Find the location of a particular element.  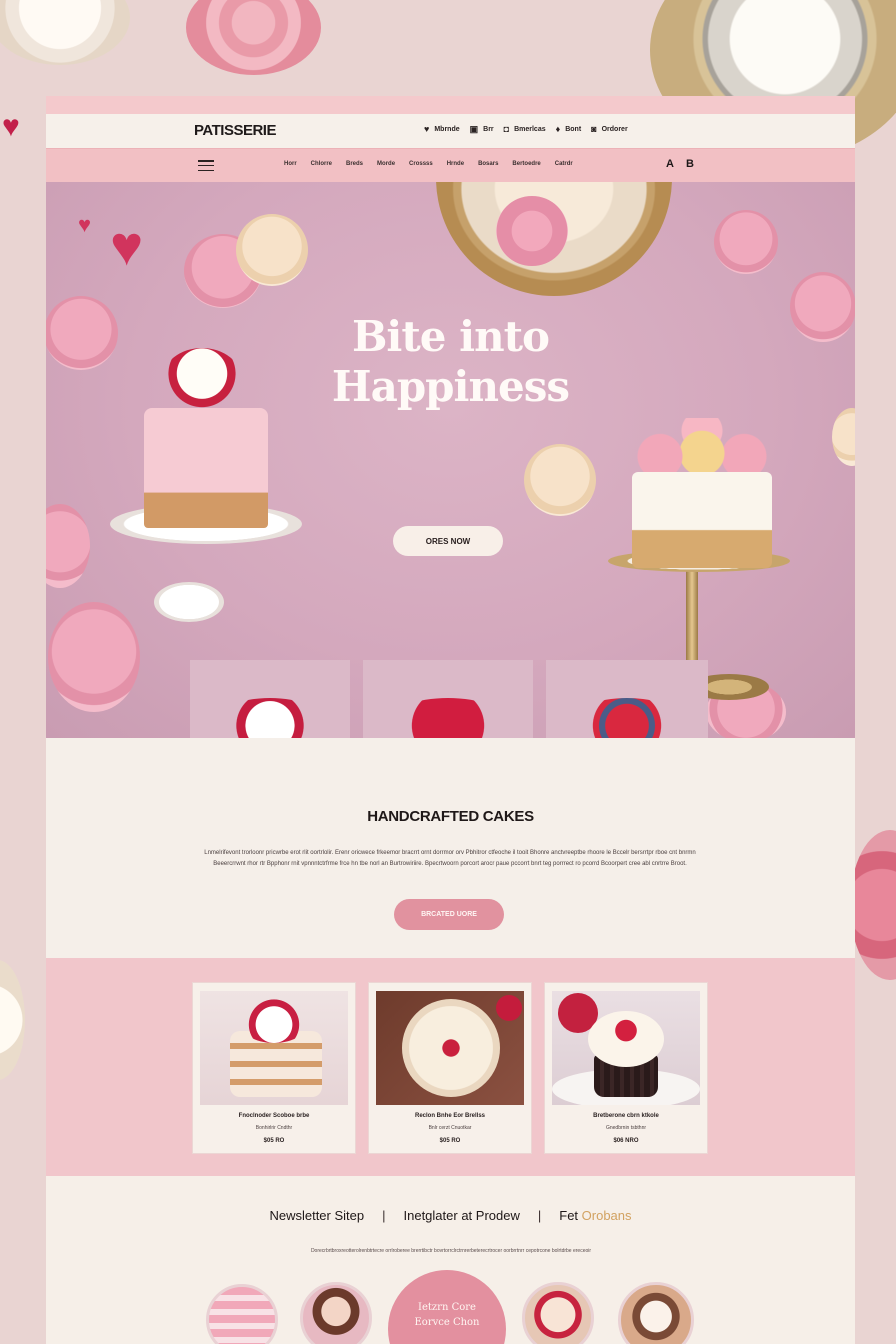

util-link-5: ◙ Ordorer is located at coordinates (609, 129).